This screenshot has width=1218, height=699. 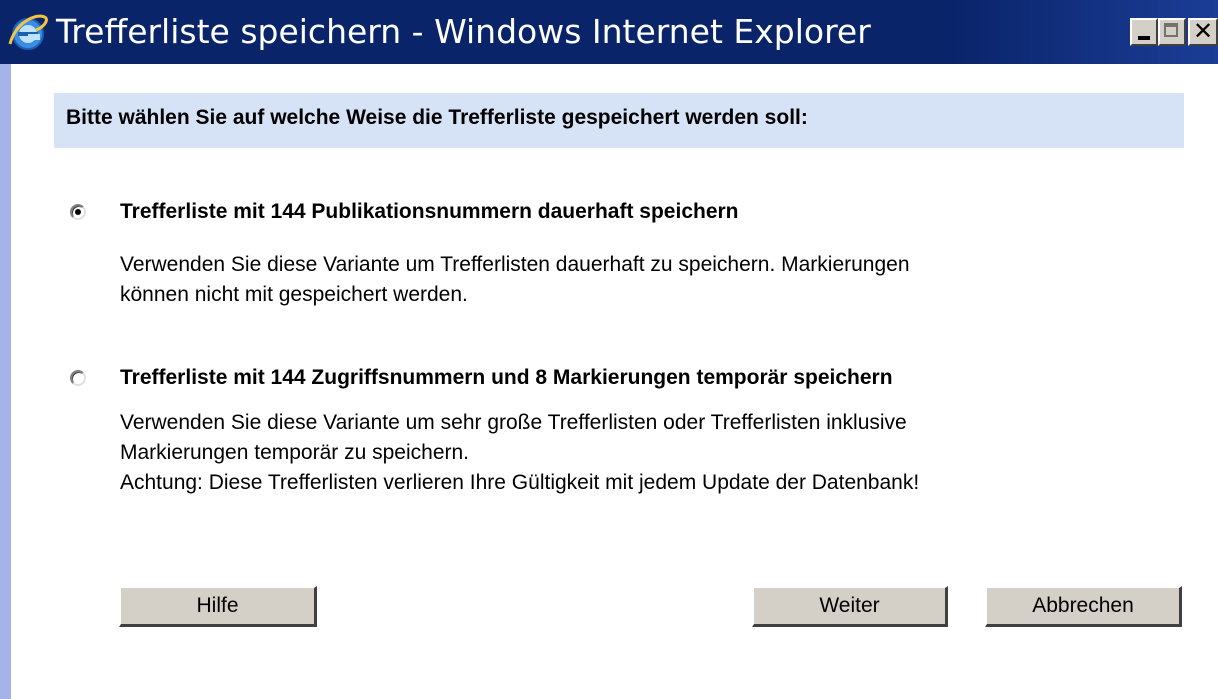 What do you see at coordinates (294, 294) in the screenshot?
I see `description-line: können nicht mit gespeichert werden.` at bounding box center [294, 294].